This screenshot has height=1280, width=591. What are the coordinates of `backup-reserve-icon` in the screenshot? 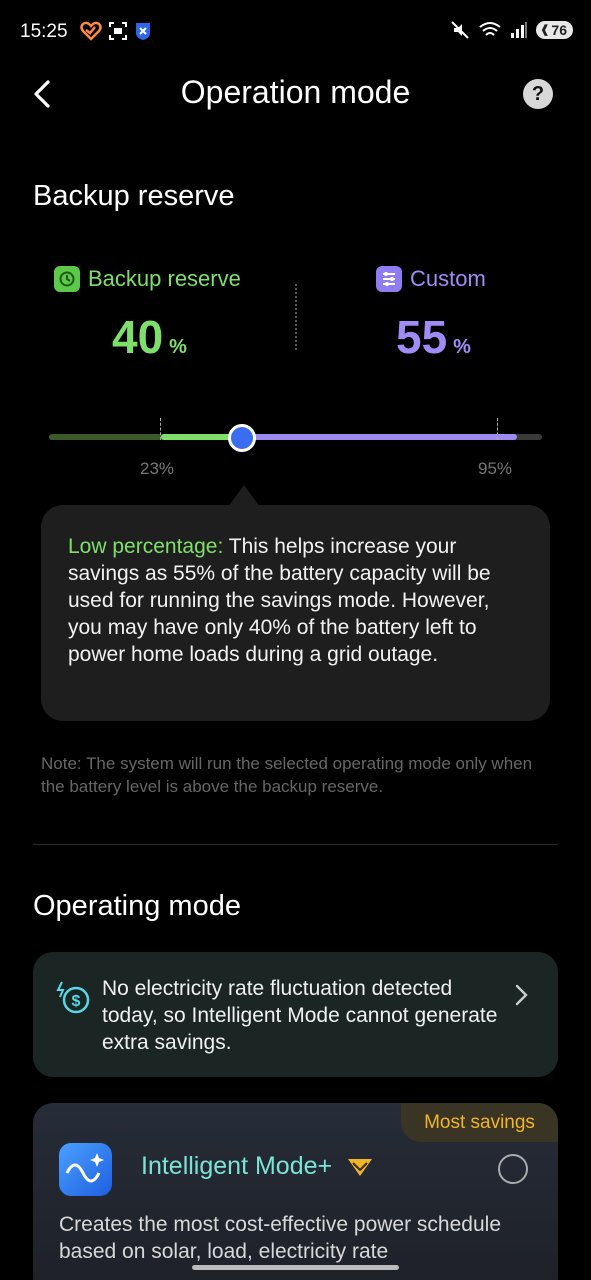 It's located at (67, 279).